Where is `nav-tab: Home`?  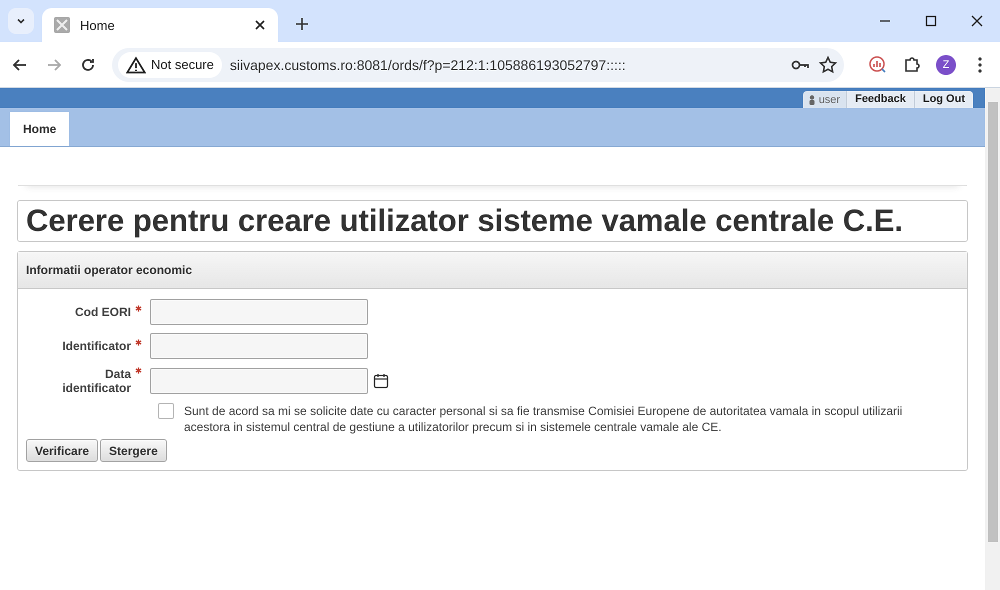 nav-tab: Home is located at coordinates (40, 129).